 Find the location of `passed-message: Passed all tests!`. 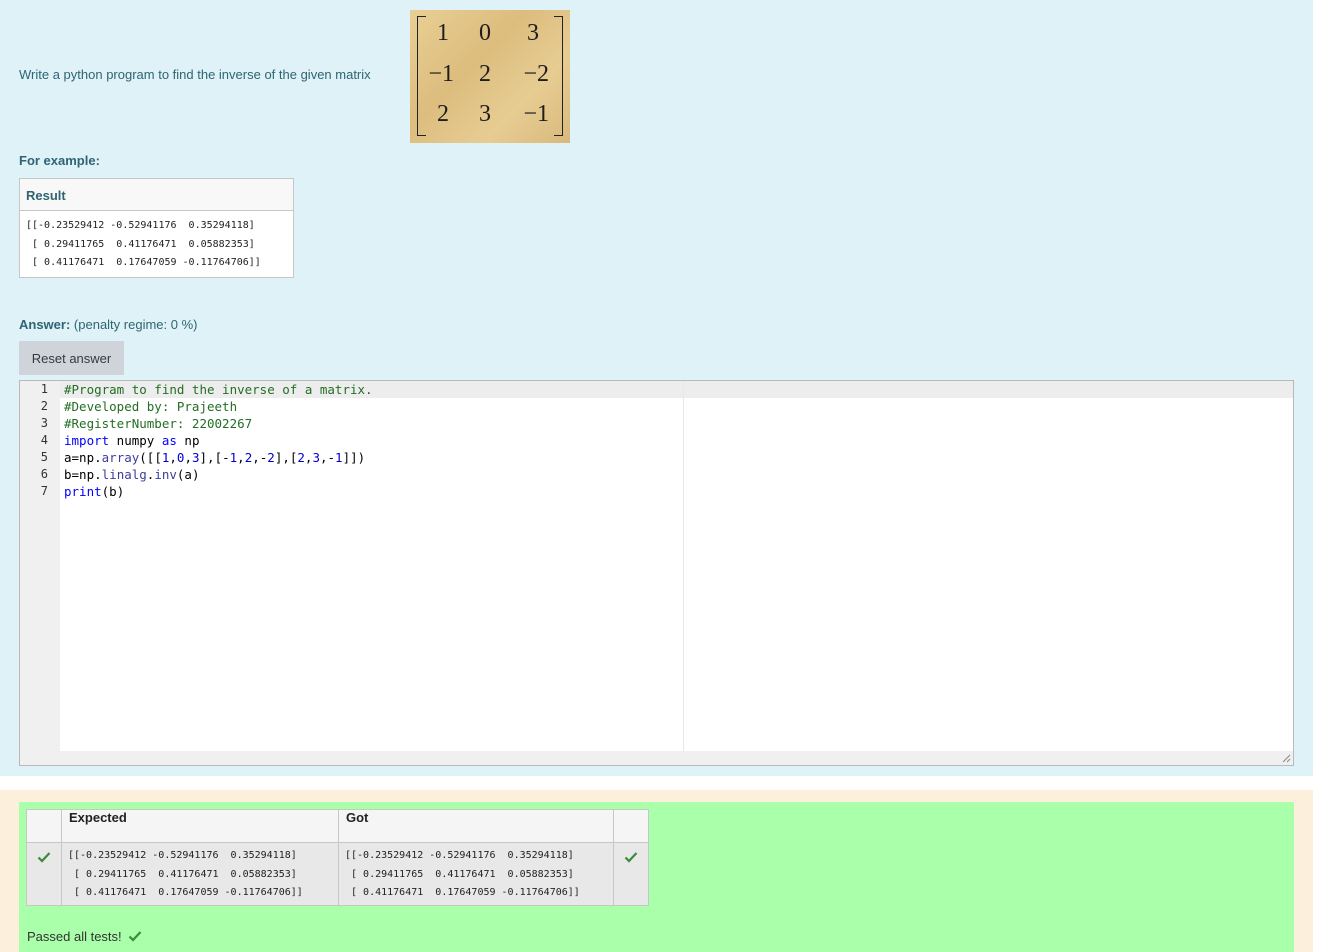

passed-message: Passed all tests! is located at coordinates (84, 936).